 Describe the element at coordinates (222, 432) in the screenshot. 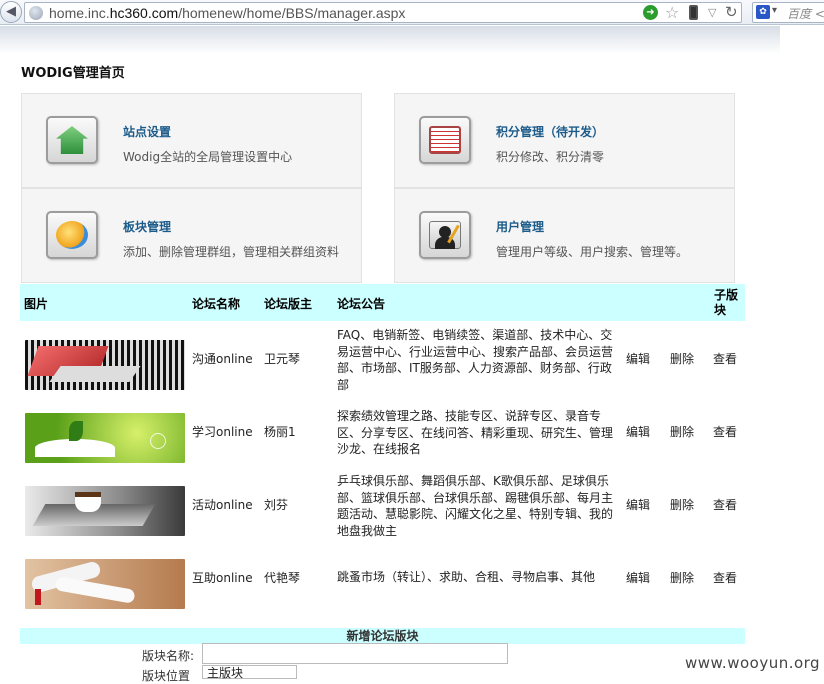

I see `forum-name: 学习online` at that location.